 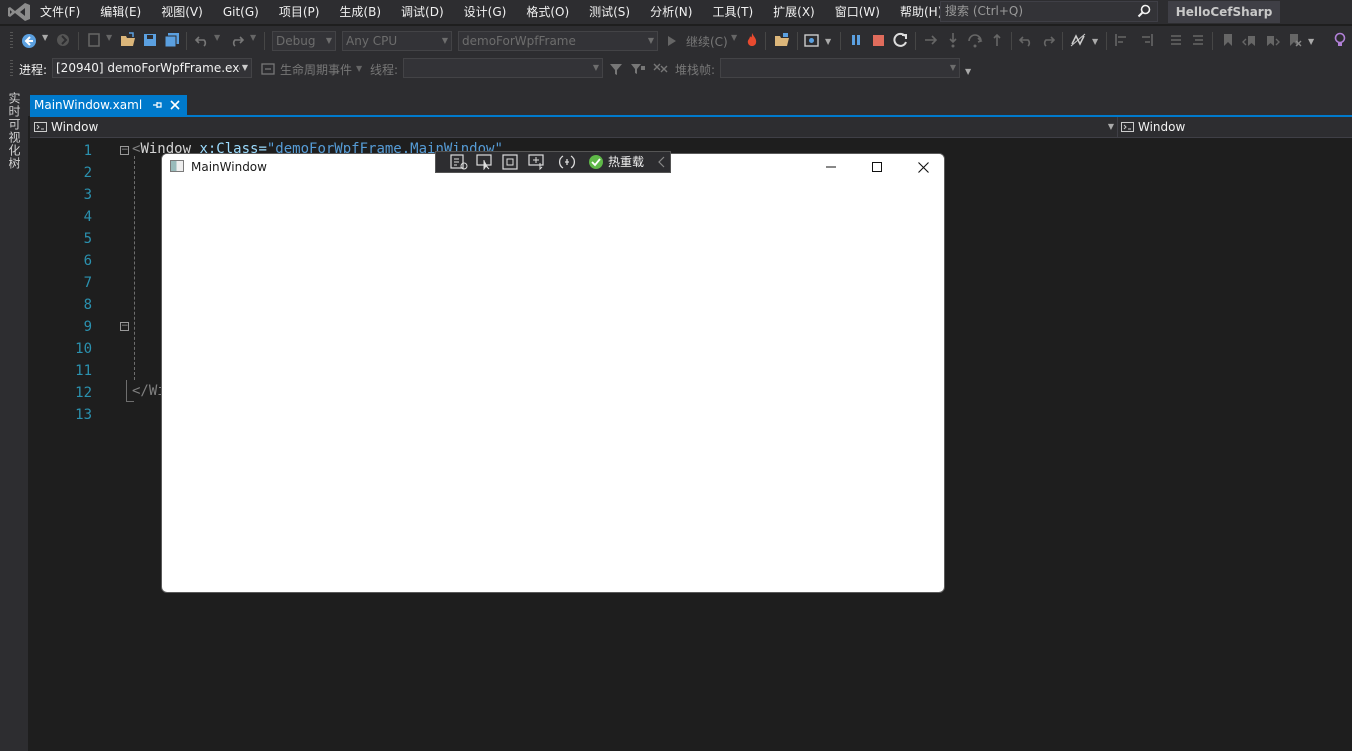 What do you see at coordinates (840, 68) in the screenshot?
I see `stackframe-select: ▼` at bounding box center [840, 68].